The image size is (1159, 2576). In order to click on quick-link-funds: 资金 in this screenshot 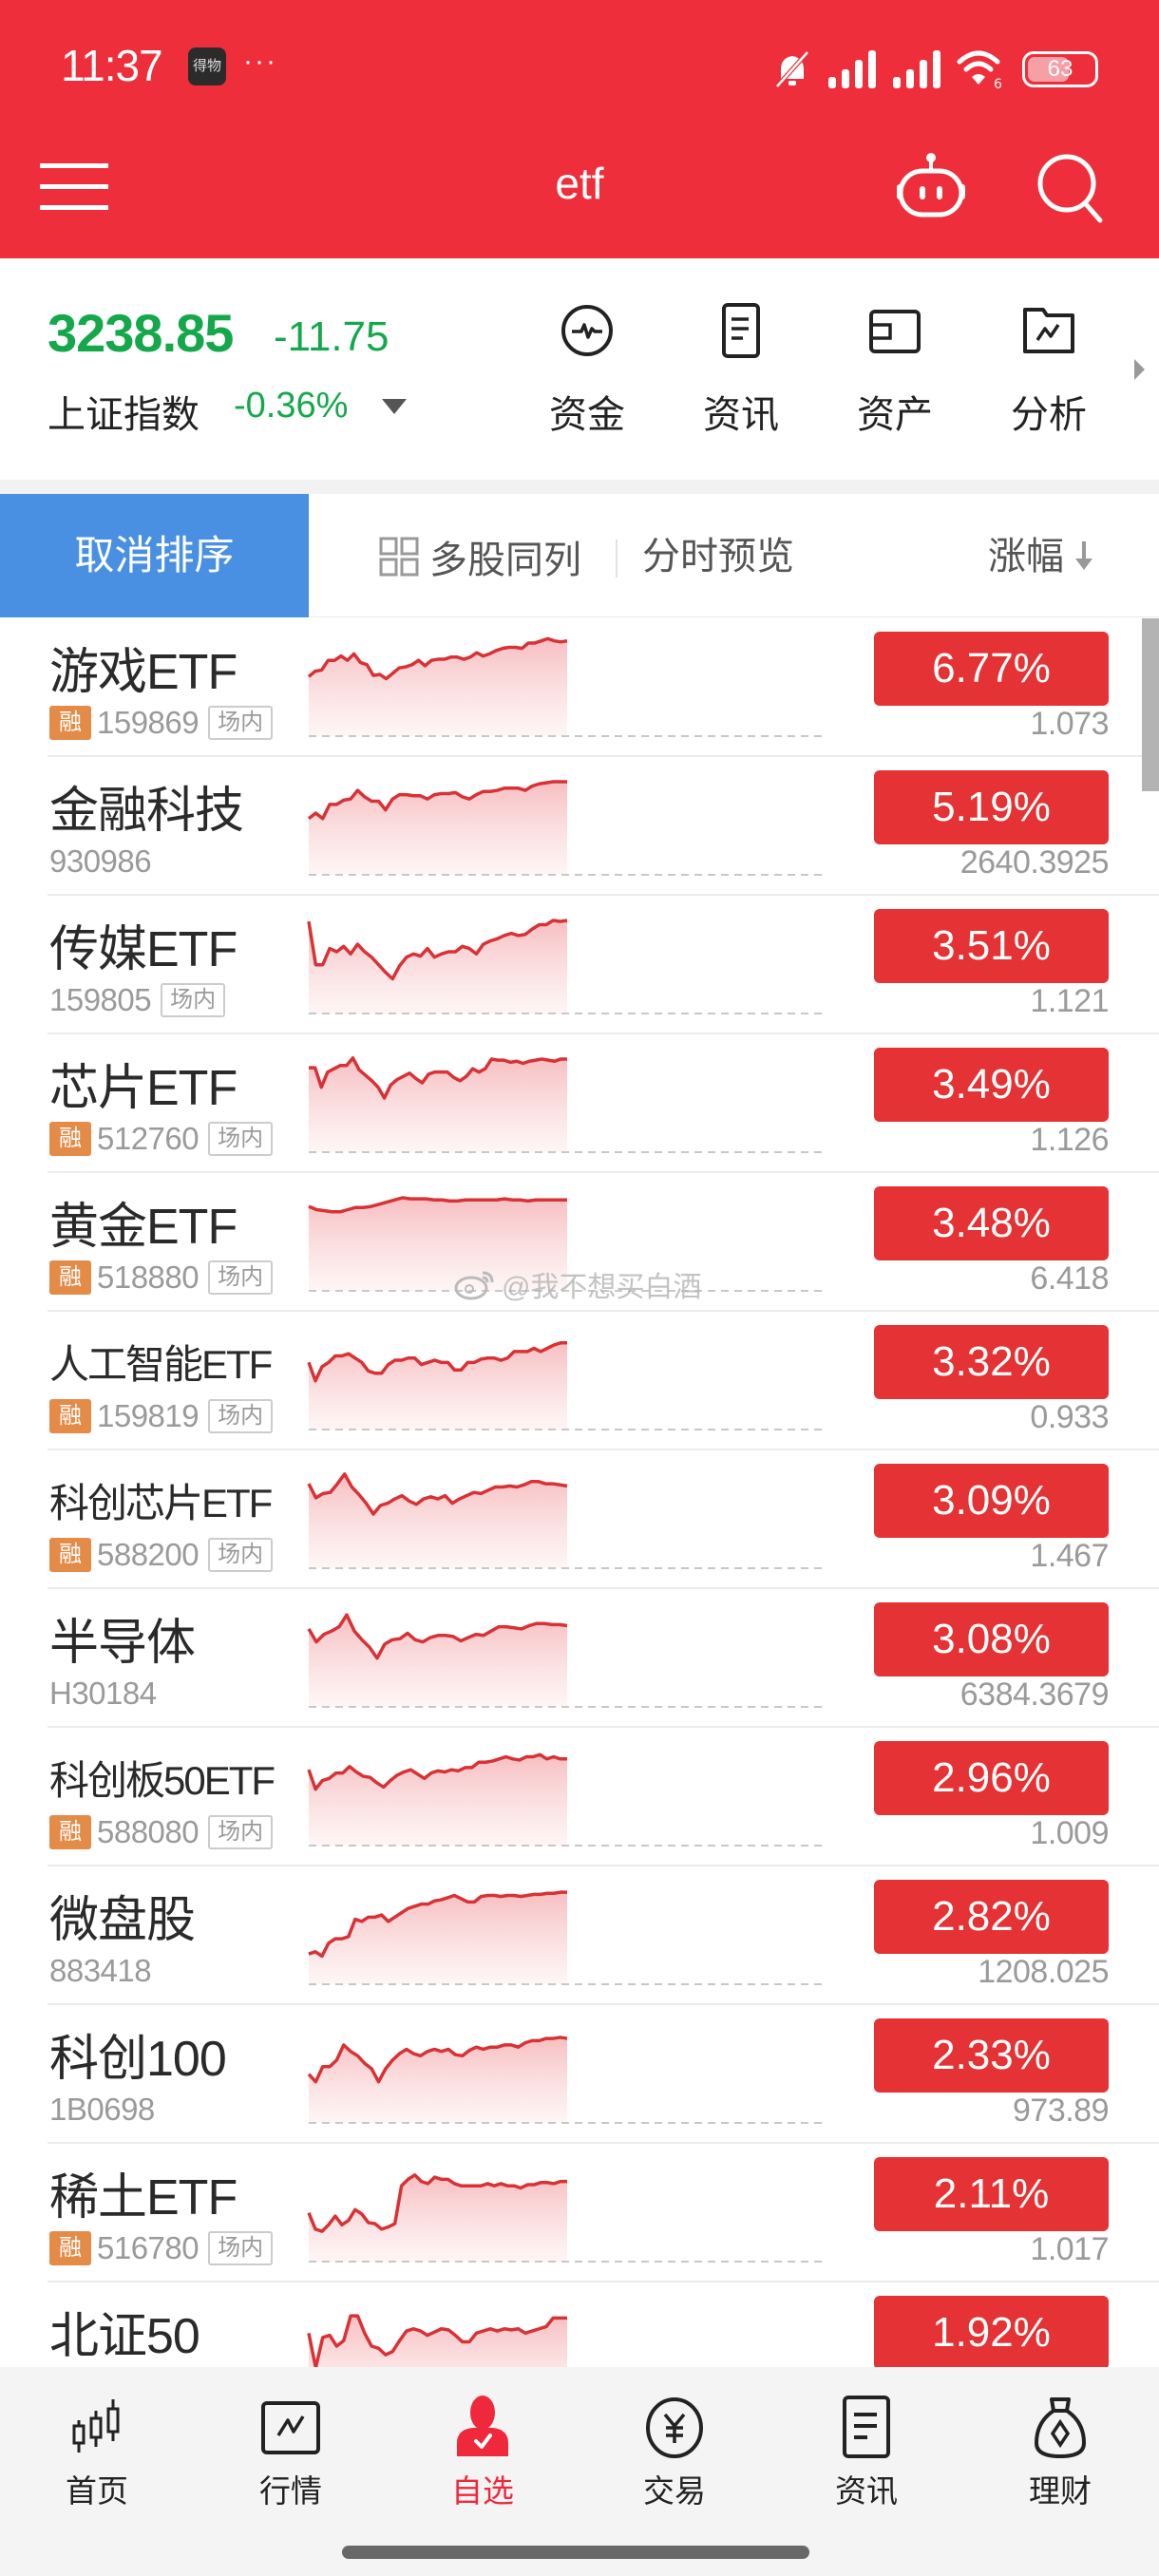, I will do `click(587, 370)`.